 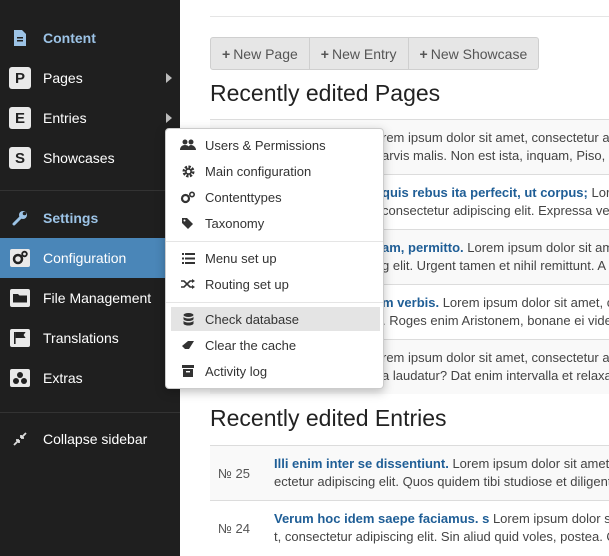 What do you see at coordinates (79, 158) in the screenshot?
I see `sidebar-item-label: Showcases` at bounding box center [79, 158].